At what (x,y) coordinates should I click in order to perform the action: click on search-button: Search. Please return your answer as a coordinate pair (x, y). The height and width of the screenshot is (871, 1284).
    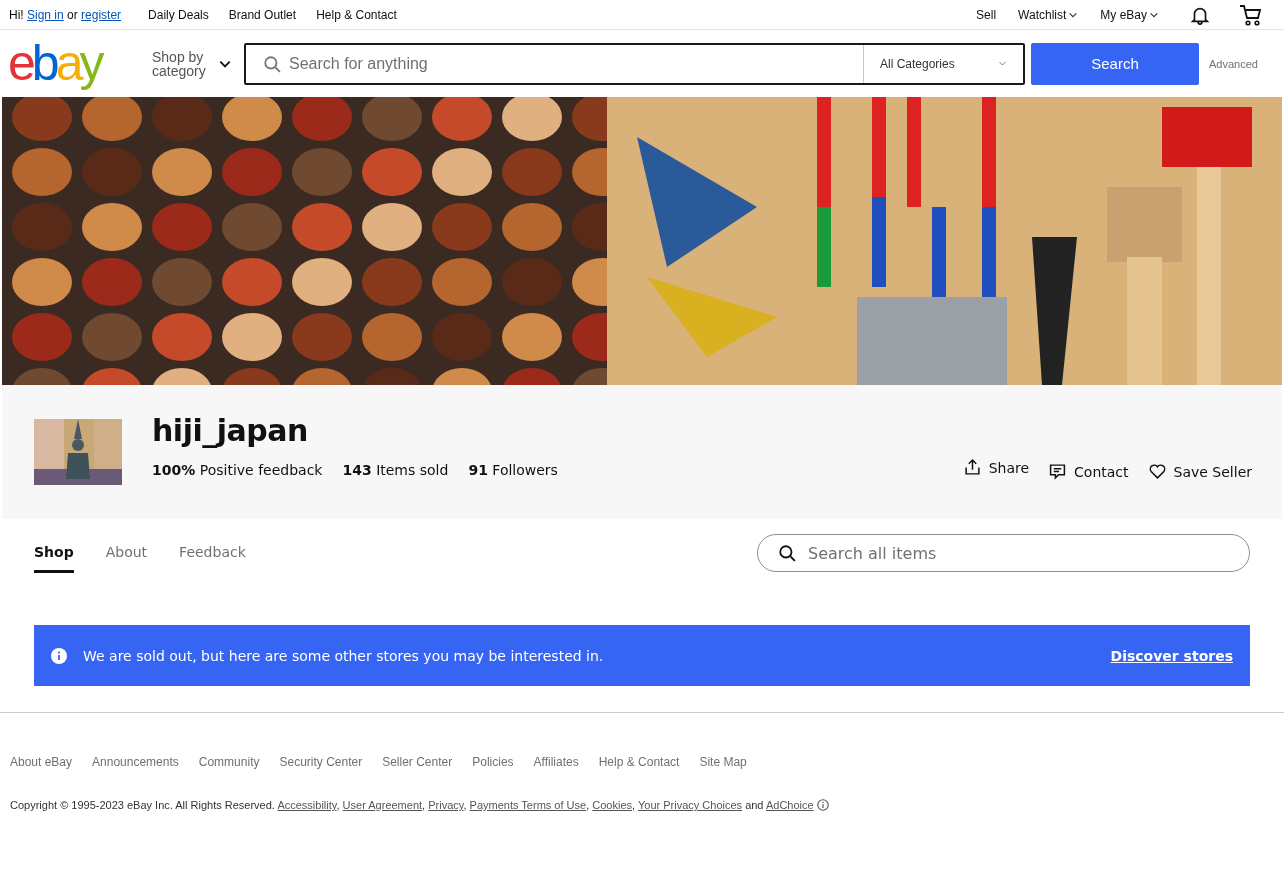
    Looking at the image, I should click on (1115, 63).